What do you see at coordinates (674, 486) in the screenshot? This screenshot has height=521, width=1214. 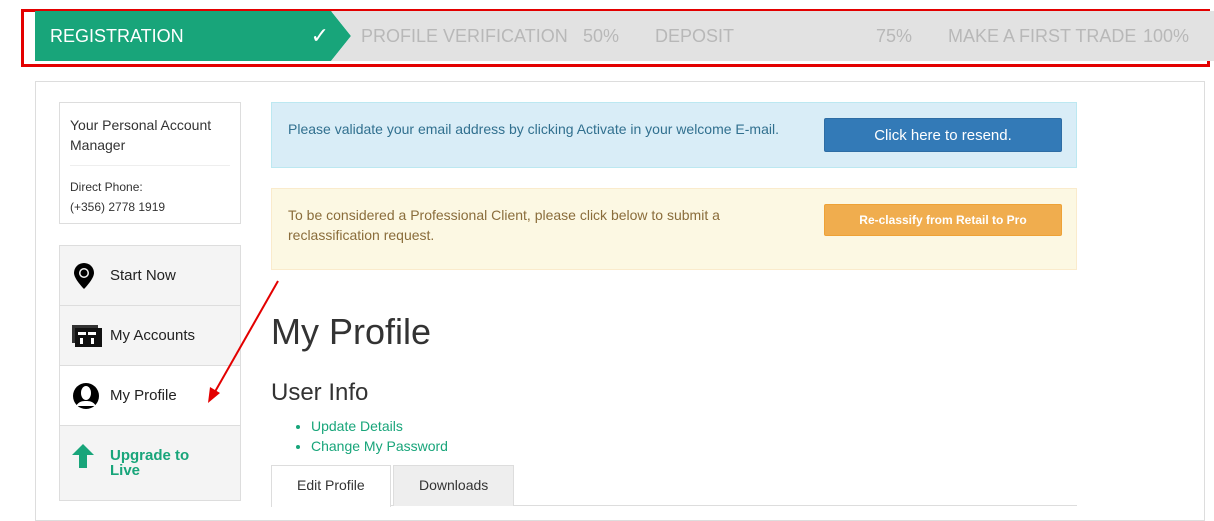 I see `profile-tabs: Edit Profile Downloads` at bounding box center [674, 486].